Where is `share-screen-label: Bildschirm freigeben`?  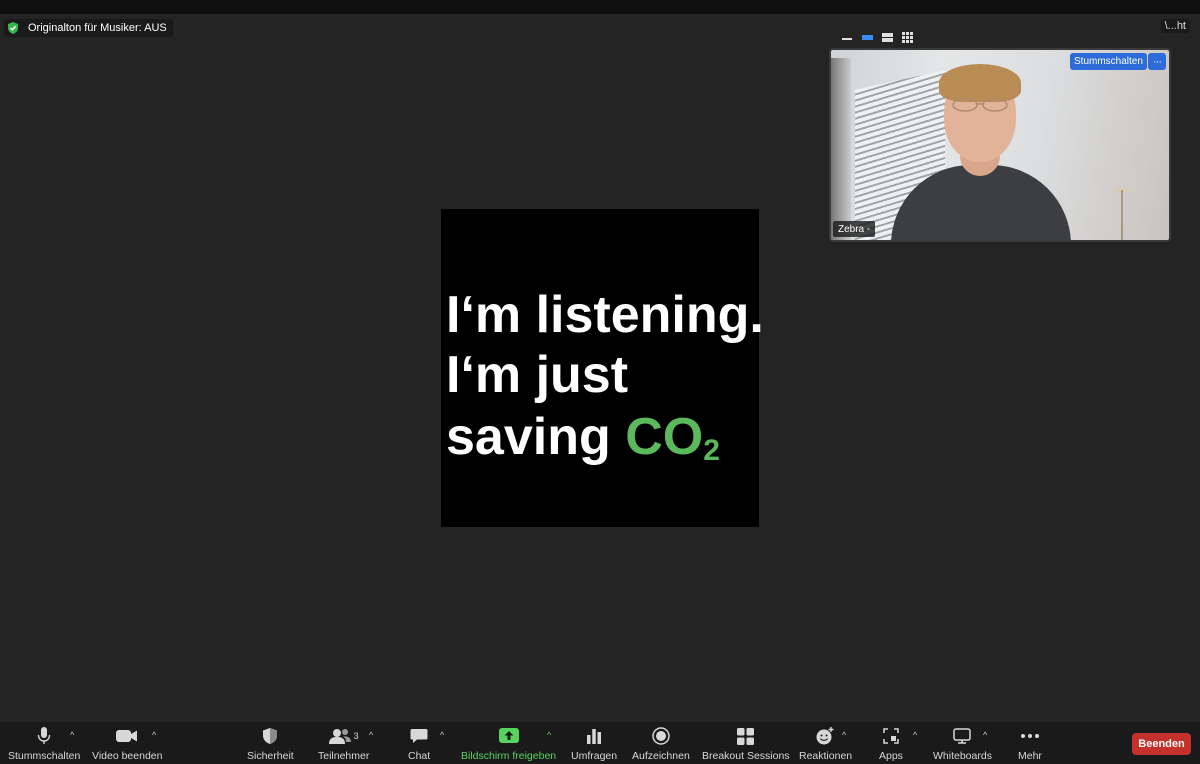
share-screen-label: Bildschirm freigeben is located at coordinates (509, 756).